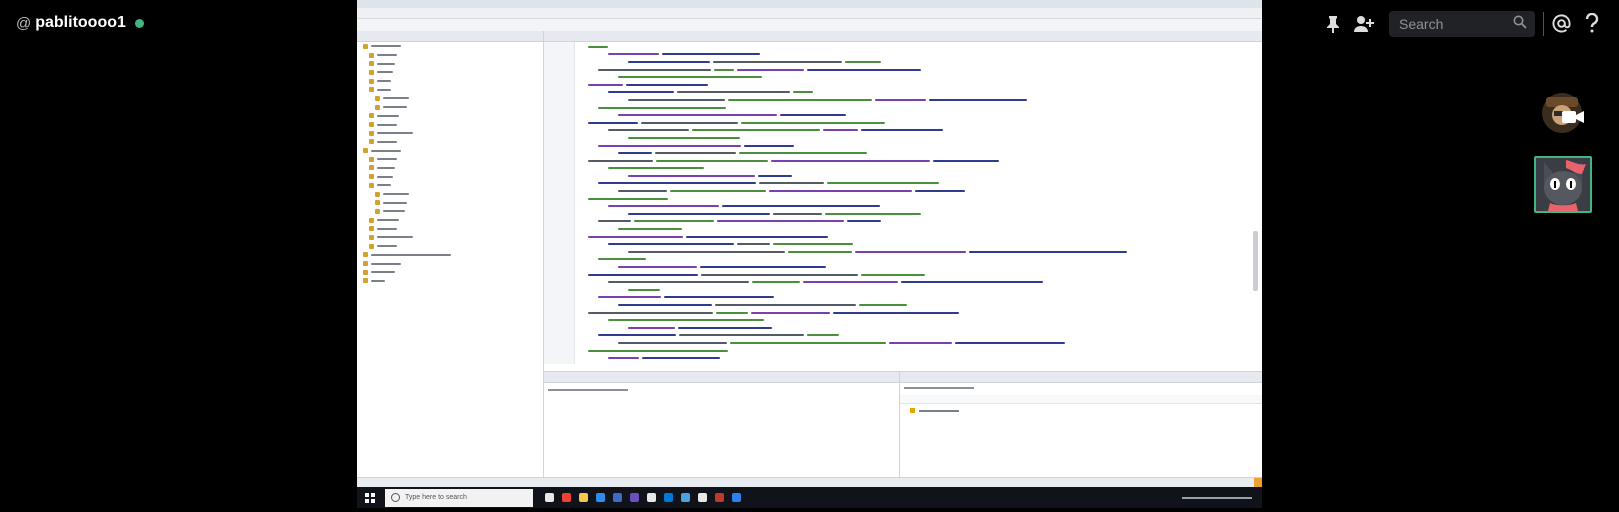 This screenshot has height=512, width=1619. Describe the element at coordinates (939, 388) in the screenshot. I see `problems-summary` at that location.